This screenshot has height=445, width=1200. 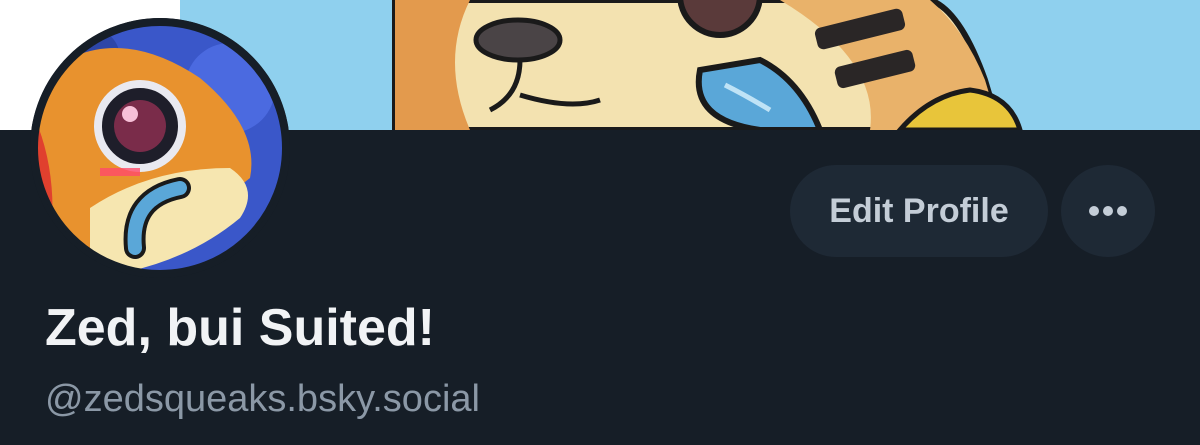 I want to click on ellipsis-icon, so click(x=1108, y=211).